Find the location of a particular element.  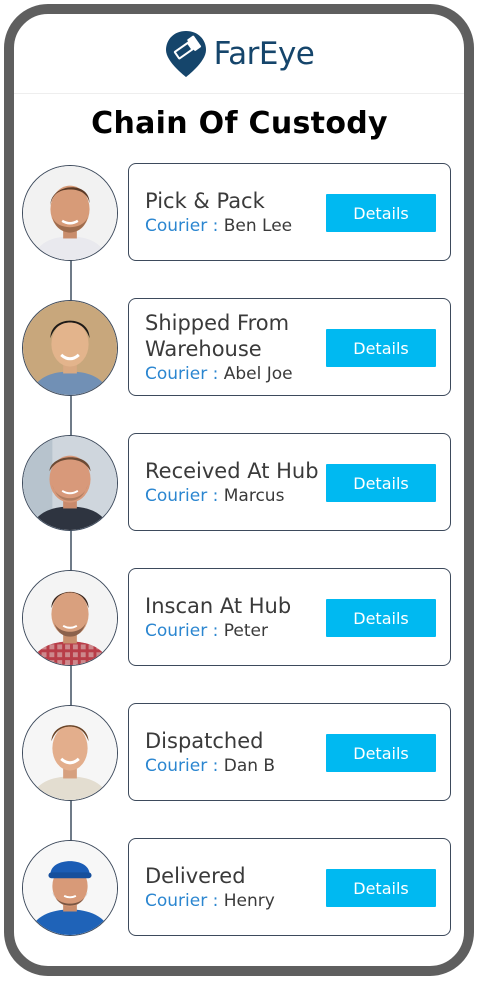

fareye-logo: FarEye is located at coordinates (239, 54).